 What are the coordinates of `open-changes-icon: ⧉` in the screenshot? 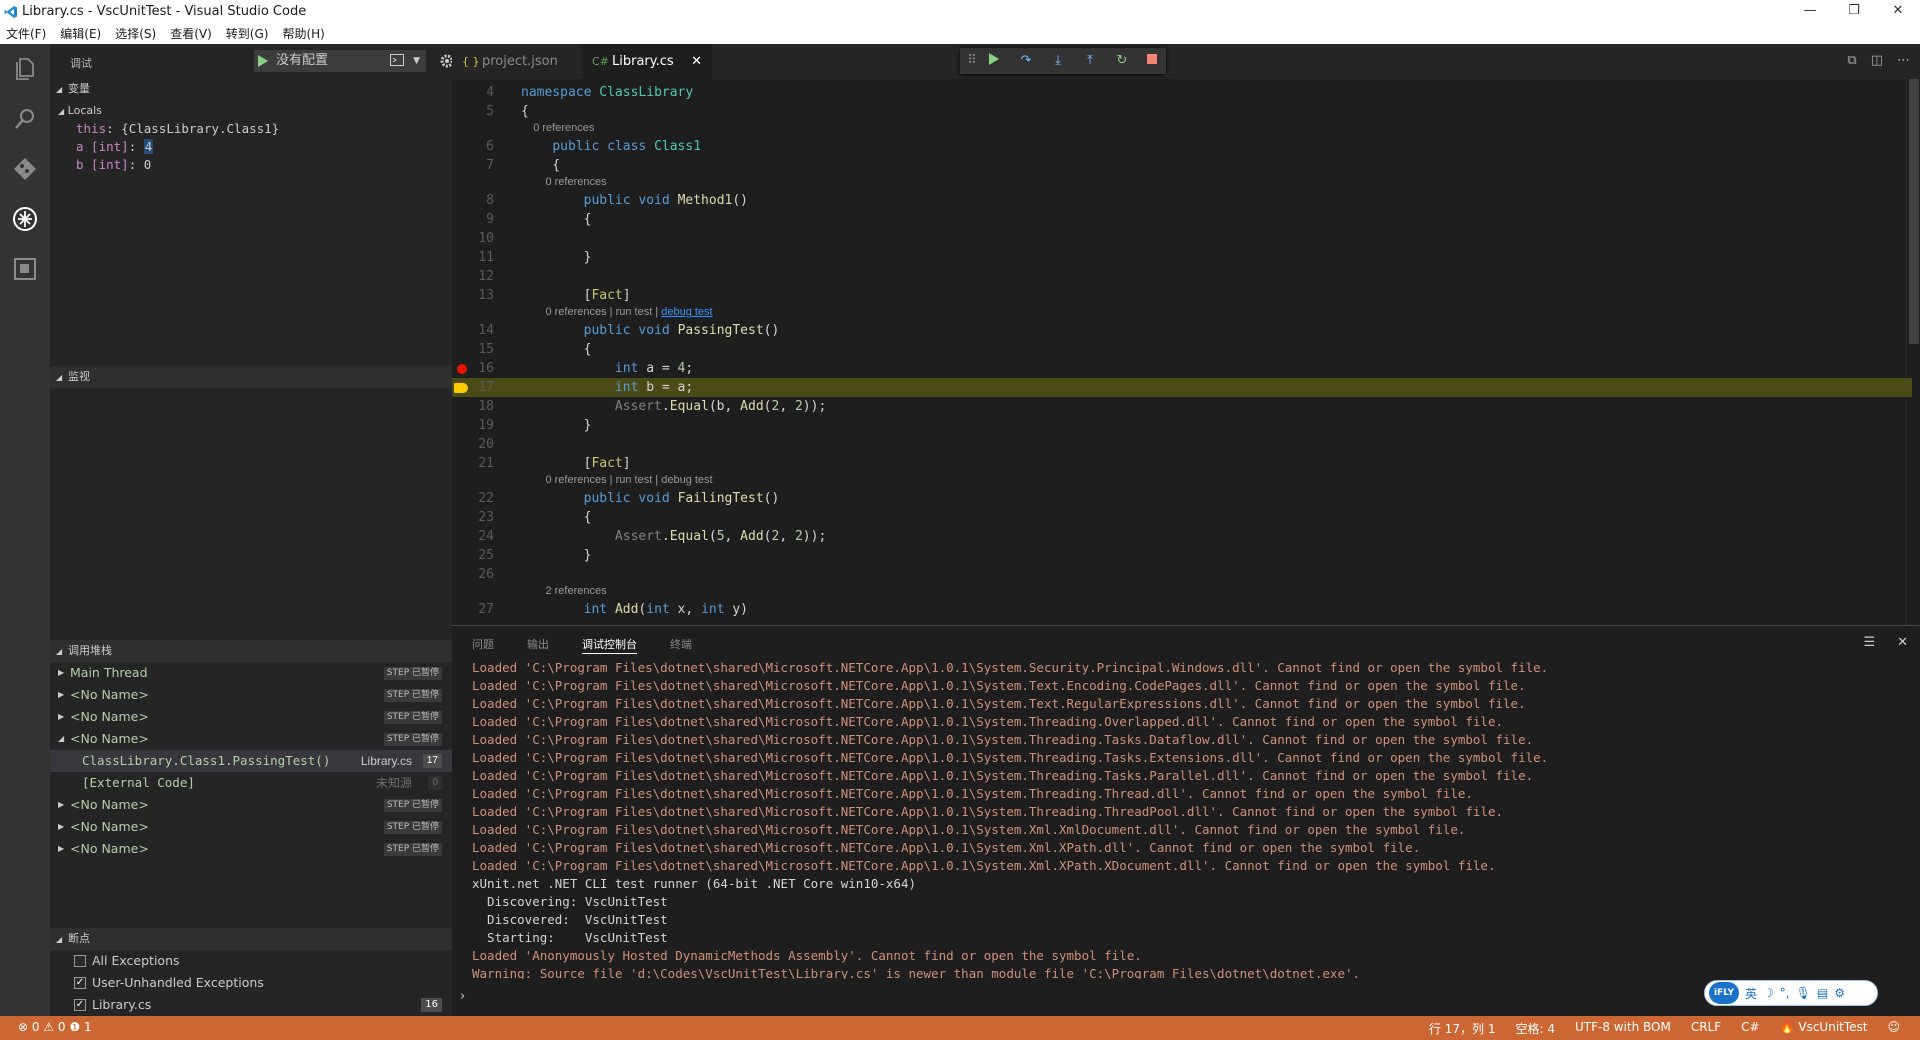 It's located at (1851, 60).